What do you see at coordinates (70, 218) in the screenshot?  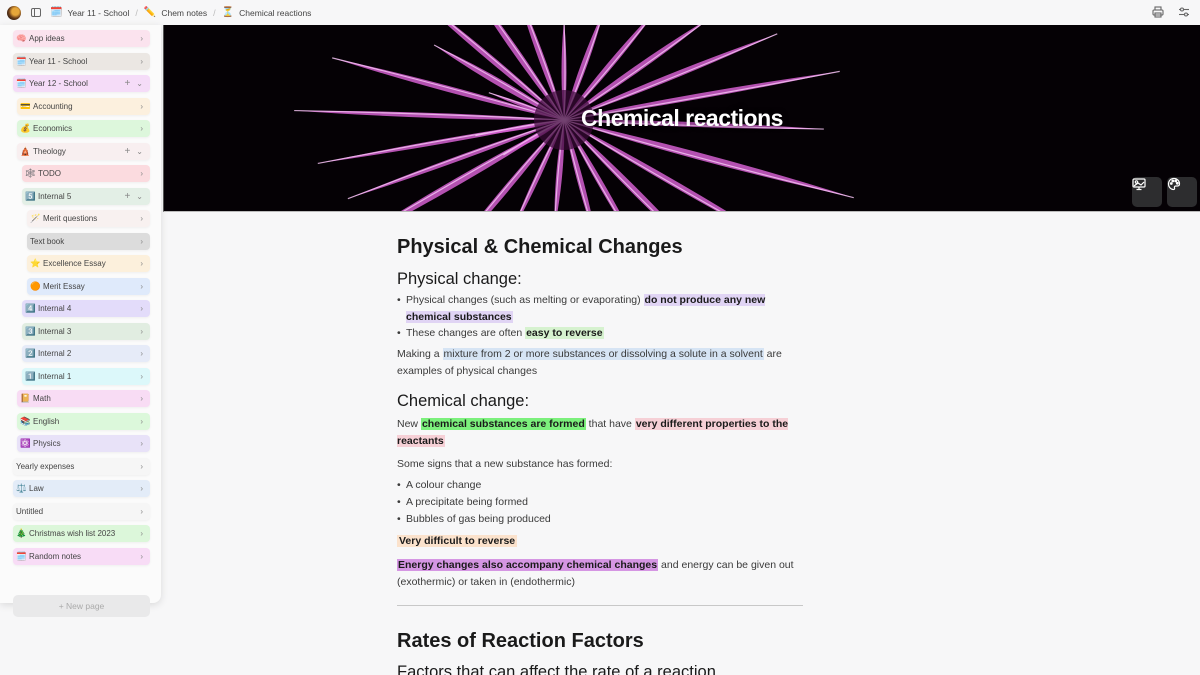 I see `sidebar-item-label: Merit questions` at bounding box center [70, 218].